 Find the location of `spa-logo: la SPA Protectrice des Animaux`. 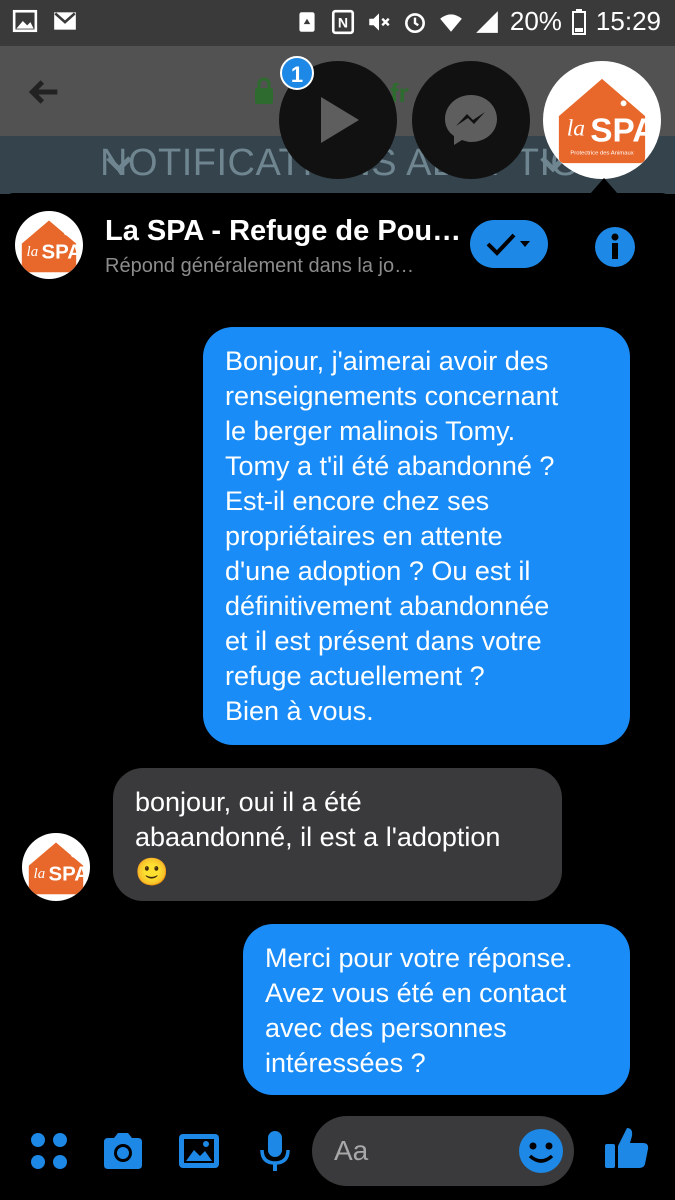

spa-logo: la SPA Protectrice des Animaux is located at coordinates (604, 121).